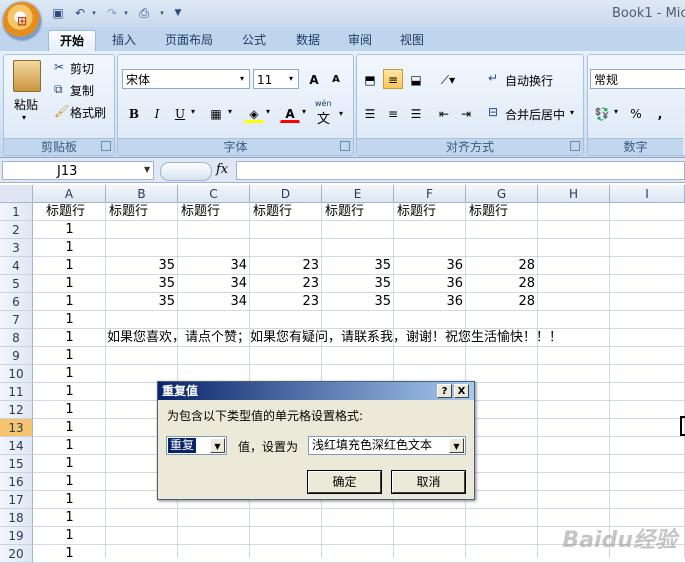 This screenshot has height=563, width=685. What do you see at coordinates (69, 464) in the screenshot?
I see `cell-a15: 1` at bounding box center [69, 464].